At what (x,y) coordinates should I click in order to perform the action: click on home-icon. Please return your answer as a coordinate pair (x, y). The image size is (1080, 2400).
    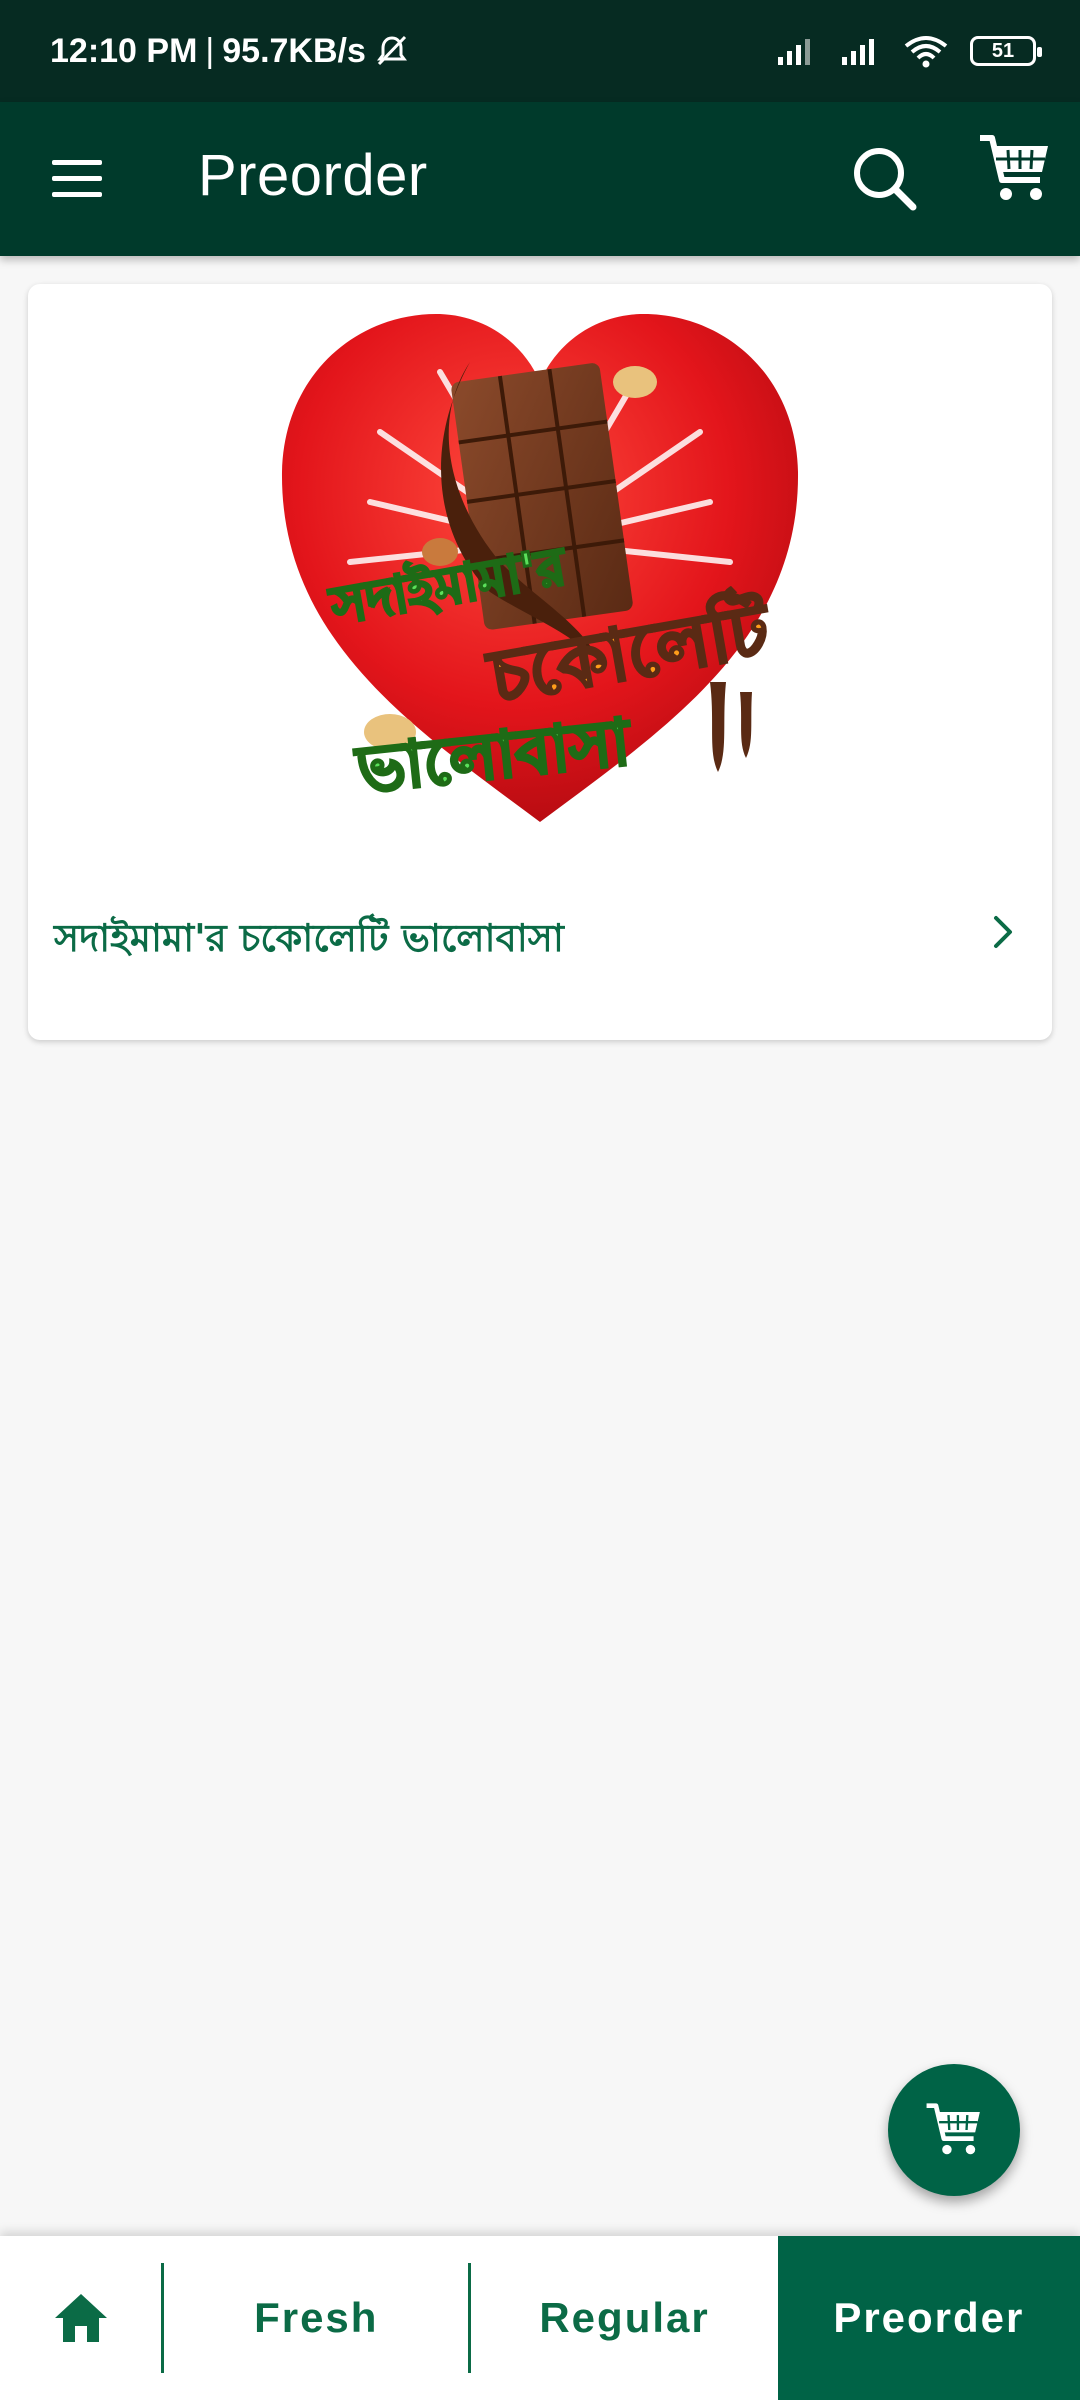
    Looking at the image, I should click on (80, 2318).